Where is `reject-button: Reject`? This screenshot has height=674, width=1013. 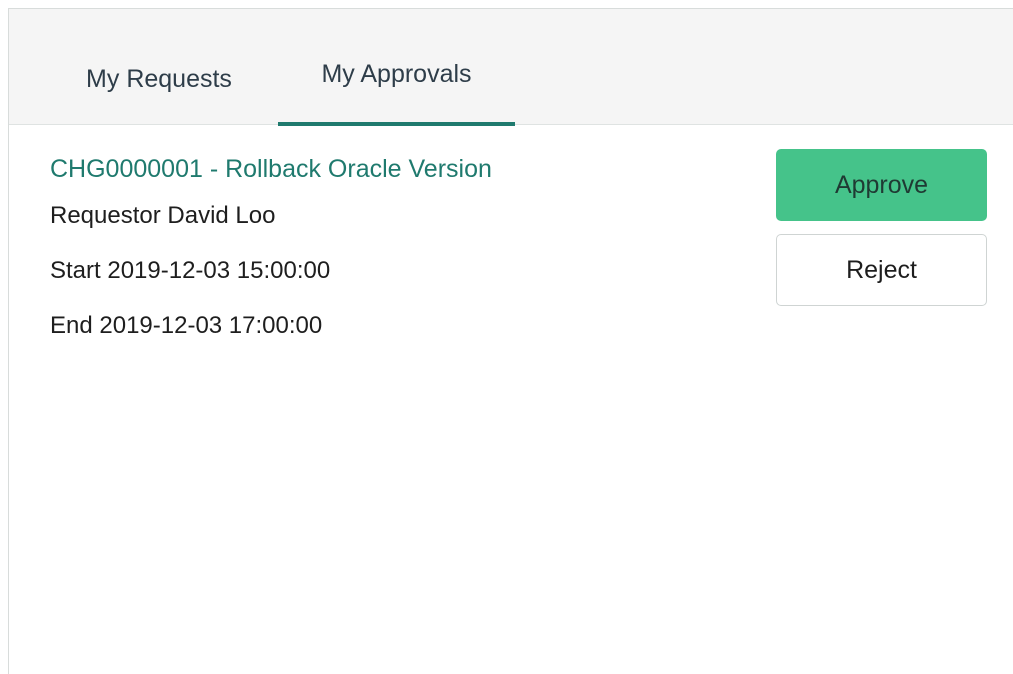
reject-button: Reject is located at coordinates (881, 270).